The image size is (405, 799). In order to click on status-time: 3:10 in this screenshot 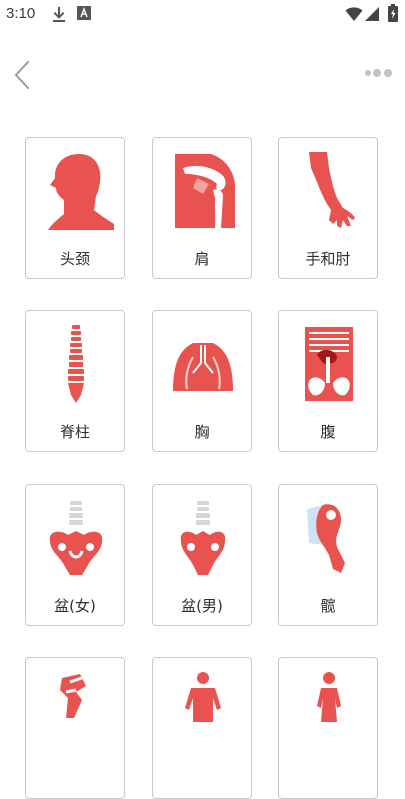, I will do `click(21, 13)`.